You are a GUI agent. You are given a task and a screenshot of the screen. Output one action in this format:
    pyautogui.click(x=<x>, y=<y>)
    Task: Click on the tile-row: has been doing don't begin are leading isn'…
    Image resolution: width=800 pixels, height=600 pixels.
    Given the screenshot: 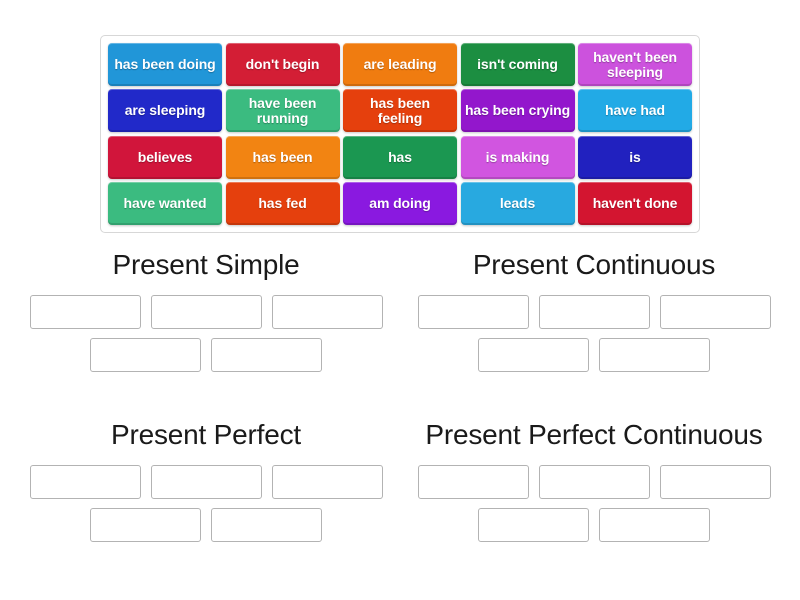 What is the action you would take?
    pyautogui.click(x=400, y=64)
    